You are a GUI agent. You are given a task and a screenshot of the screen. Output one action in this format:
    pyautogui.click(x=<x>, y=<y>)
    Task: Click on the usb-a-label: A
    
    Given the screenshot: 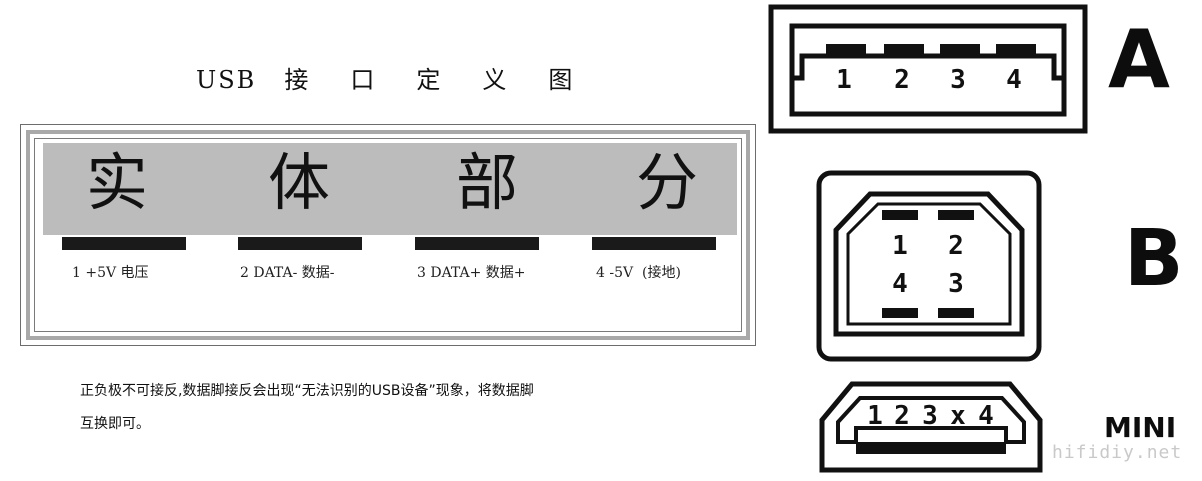 What is the action you would take?
    pyautogui.click(x=1139, y=59)
    